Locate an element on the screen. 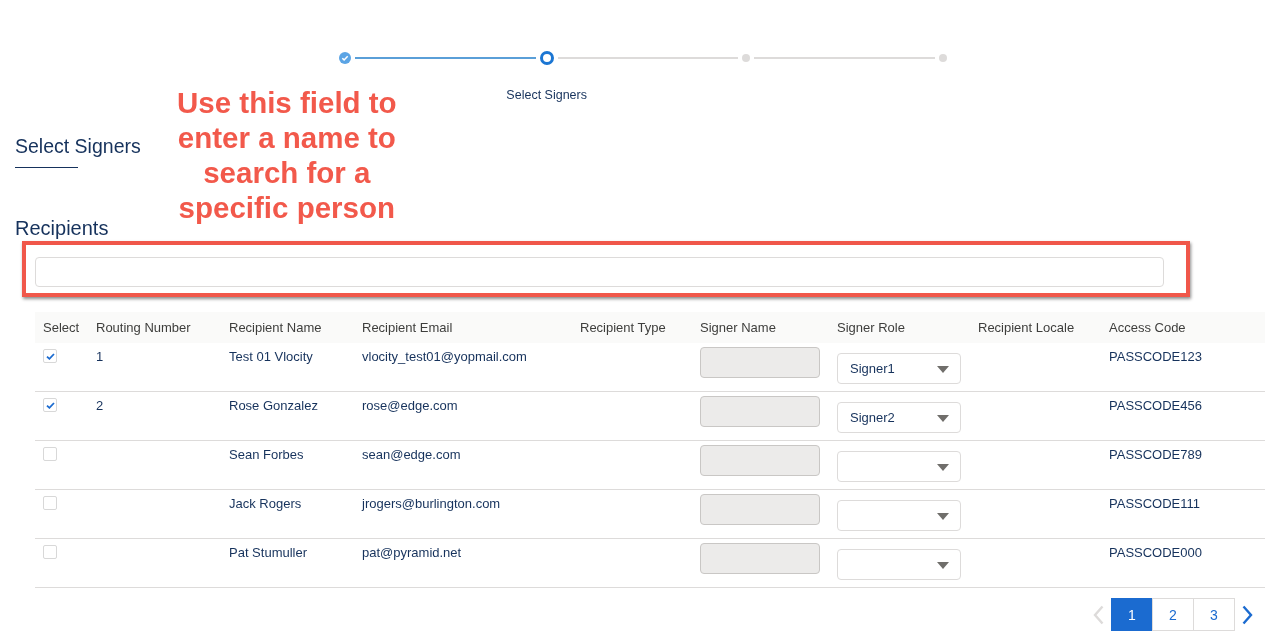  table-cell: Rose Gonzalez is located at coordinates (273, 405).